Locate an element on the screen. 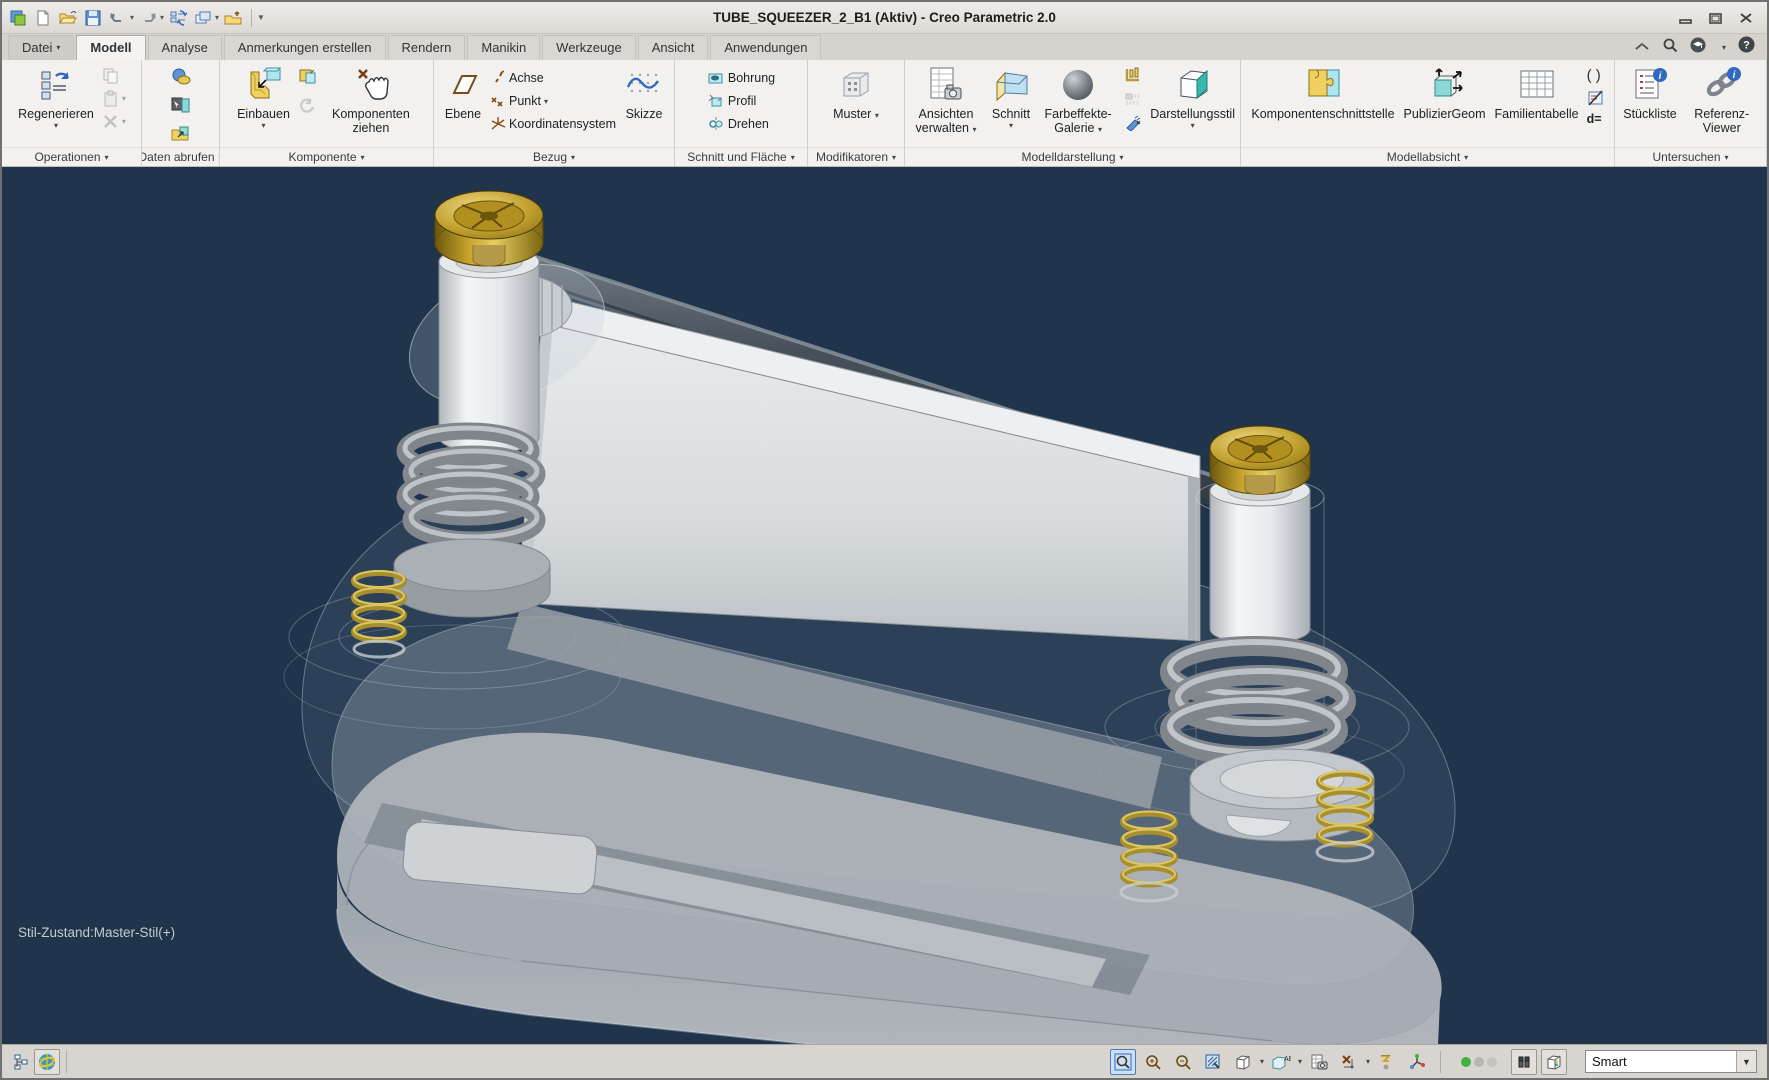 The image size is (1769, 1080). tab-analyse: Analyse is located at coordinates (184, 47).